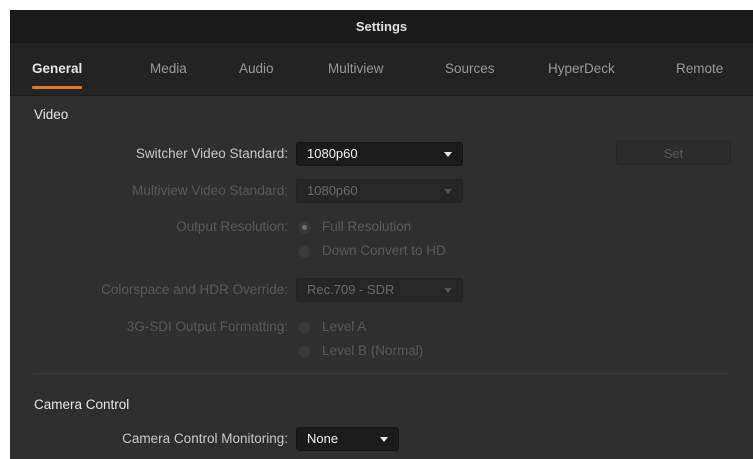 This screenshot has width=753, height=459. What do you see at coordinates (323, 438) in the screenshot?
I see `dropdown-value: None` at bounding box center [323, 438].